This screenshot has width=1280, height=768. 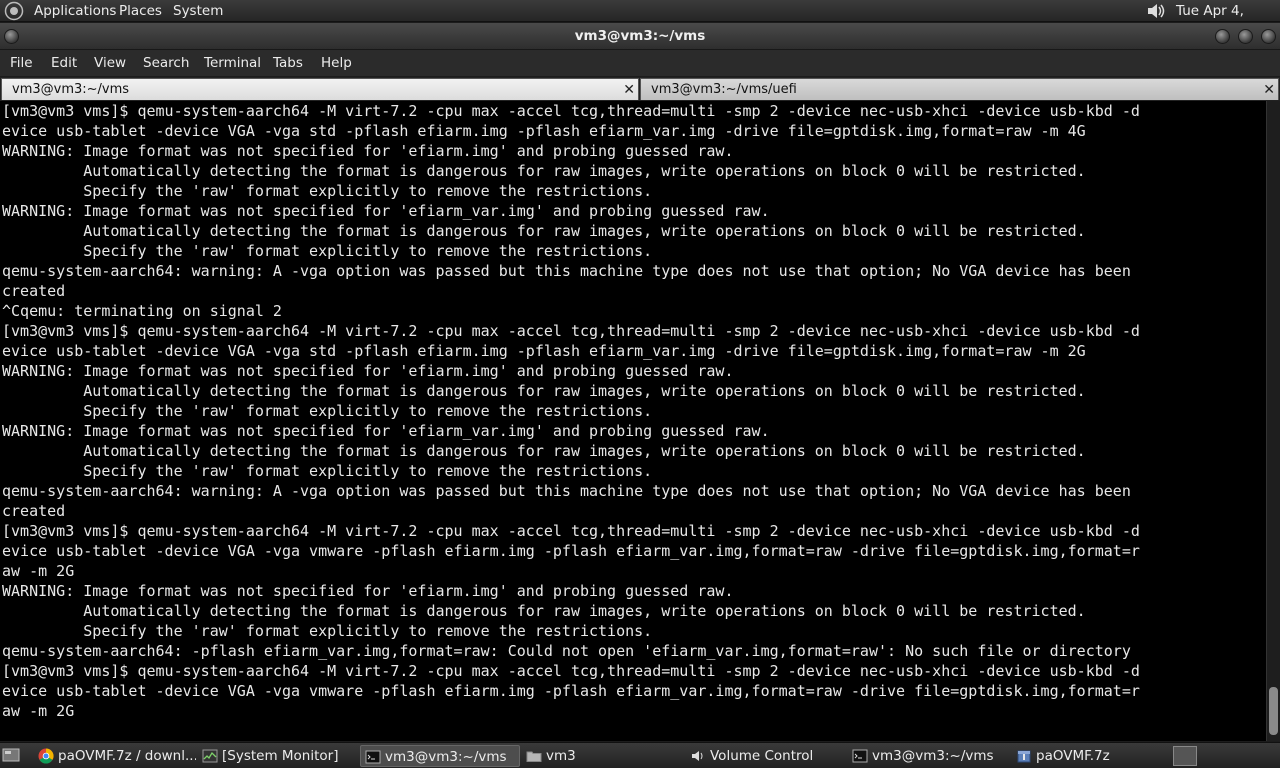 What do you see at coordinates (11, 755) in the screenshot?
I see `show-desktop-icon` at bounding box center [11, 755].